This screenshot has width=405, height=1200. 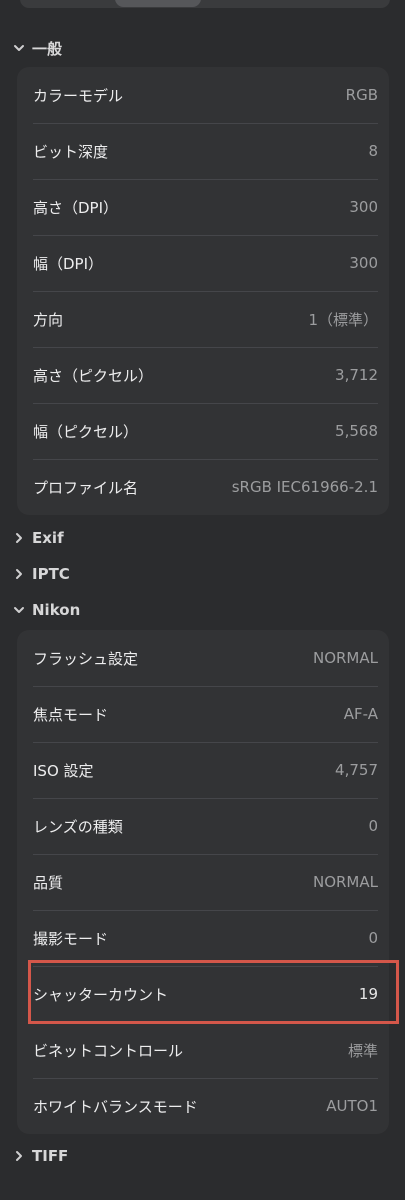 I want to click on row-label: 方向, so click(x=48, y=319).